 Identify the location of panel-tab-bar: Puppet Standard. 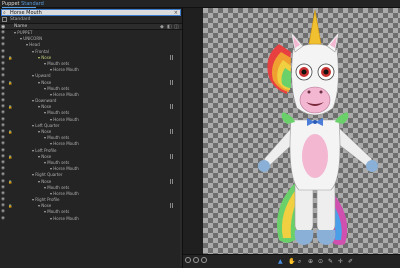
(200, 4).